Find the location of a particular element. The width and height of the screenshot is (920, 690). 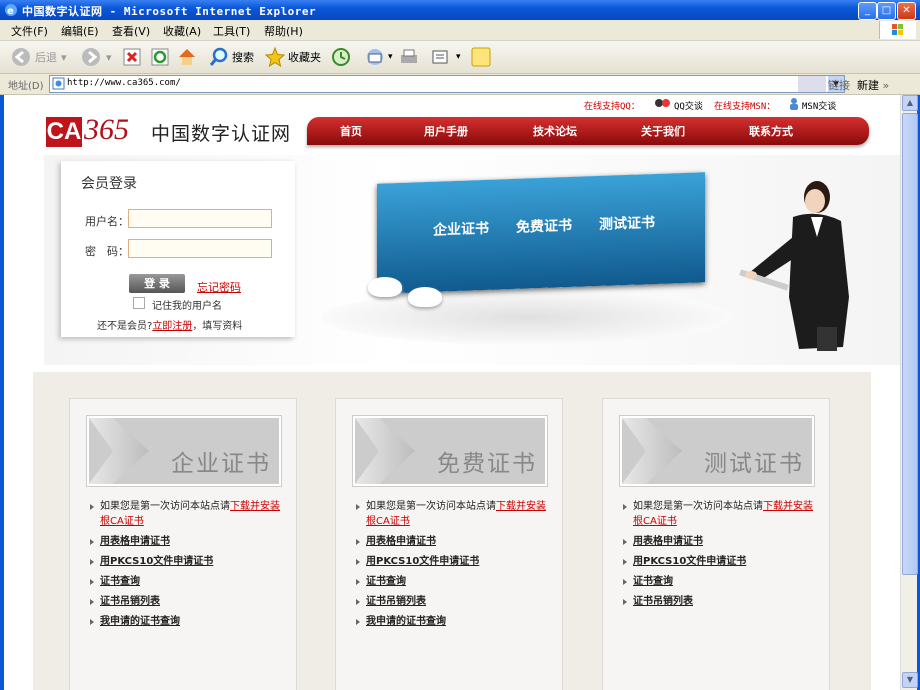

nav-contact: 联系方式 is located at coordinates (771, 131).